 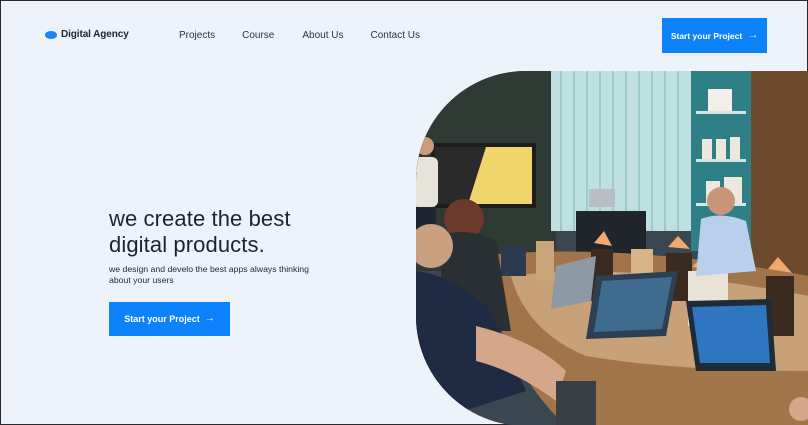 What do you see at coordinates (95, 34) in the screenshot?
I see `brand-name: Digital Agency` at bounding box center [95, 34].